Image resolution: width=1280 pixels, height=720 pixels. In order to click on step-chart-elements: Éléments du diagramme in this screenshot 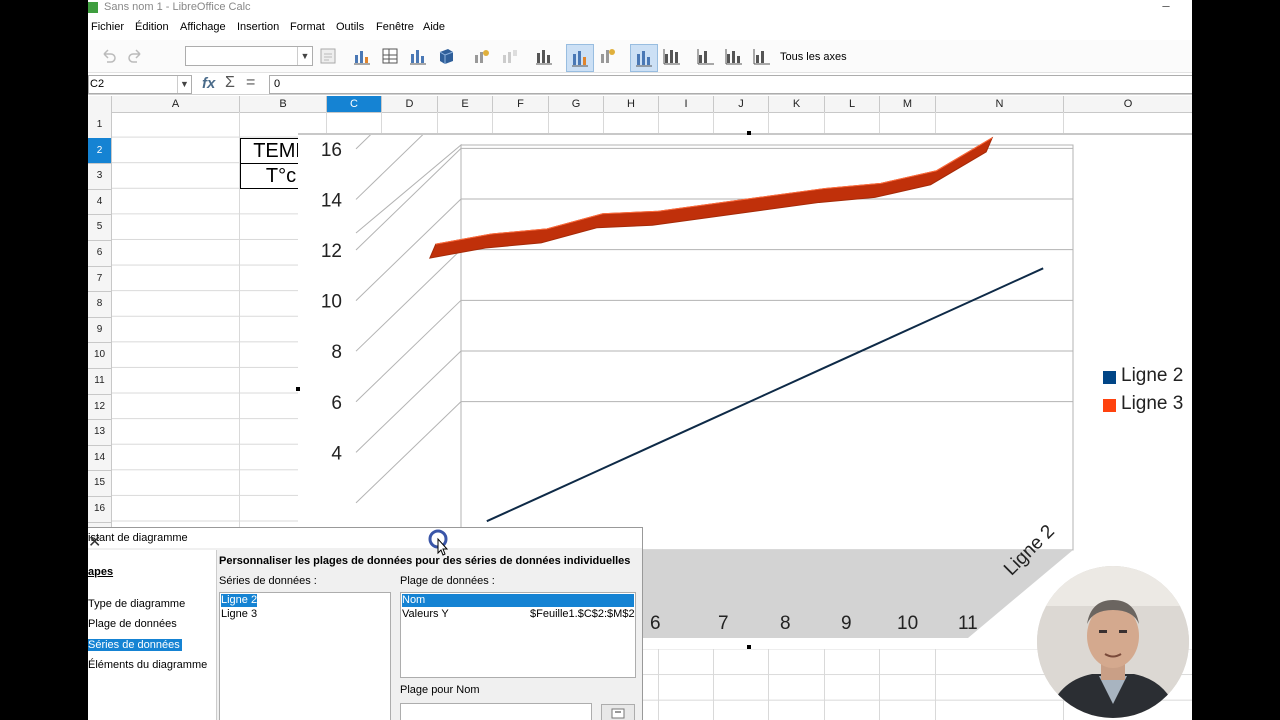, I will do `click(147, 665)`.